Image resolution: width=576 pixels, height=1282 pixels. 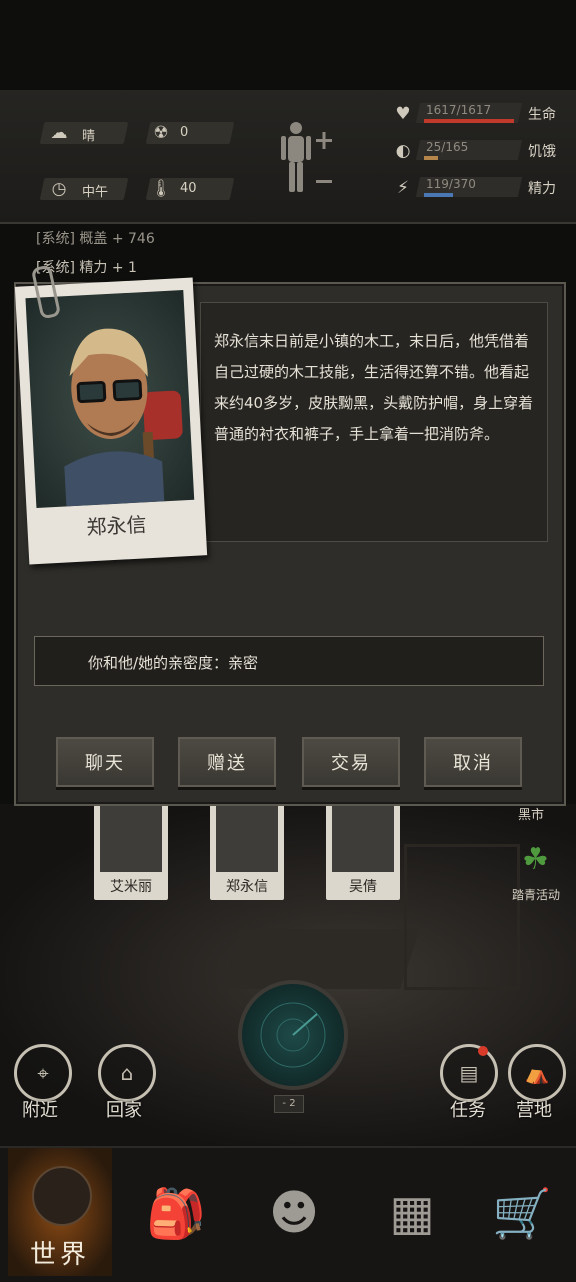 What do you see at coordinates (184, 132) in the screenshot?
I see `radiation-value: 0` at bounding box center [184, 132].